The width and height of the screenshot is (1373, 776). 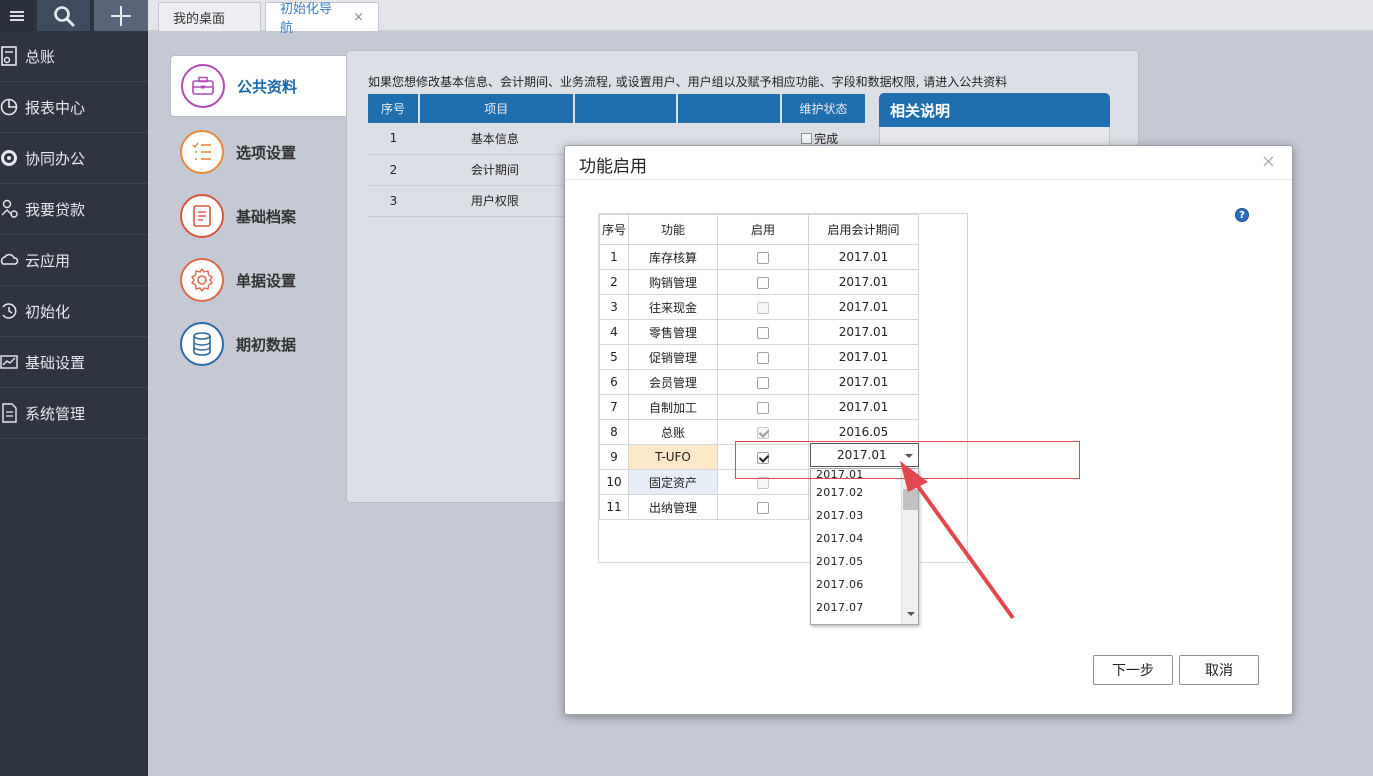 What do you see at coordinates (12, 260) in the screenshot?
I see `cloud-icon` at bounding box center [12, 260].